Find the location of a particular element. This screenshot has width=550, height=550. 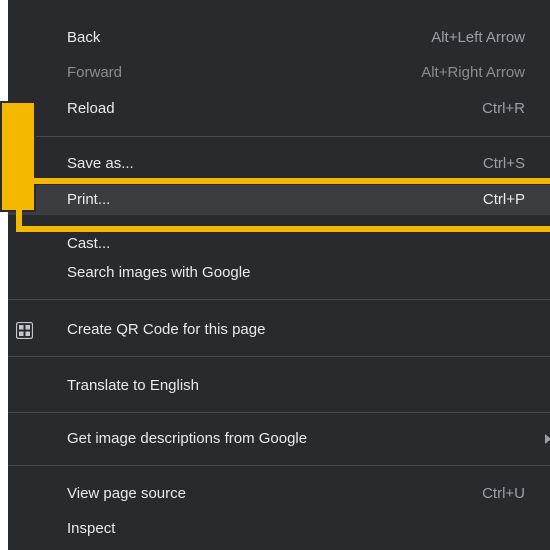

menu-item-shortcut: Alt+Right Arrow is located at coordinates (473, 72).